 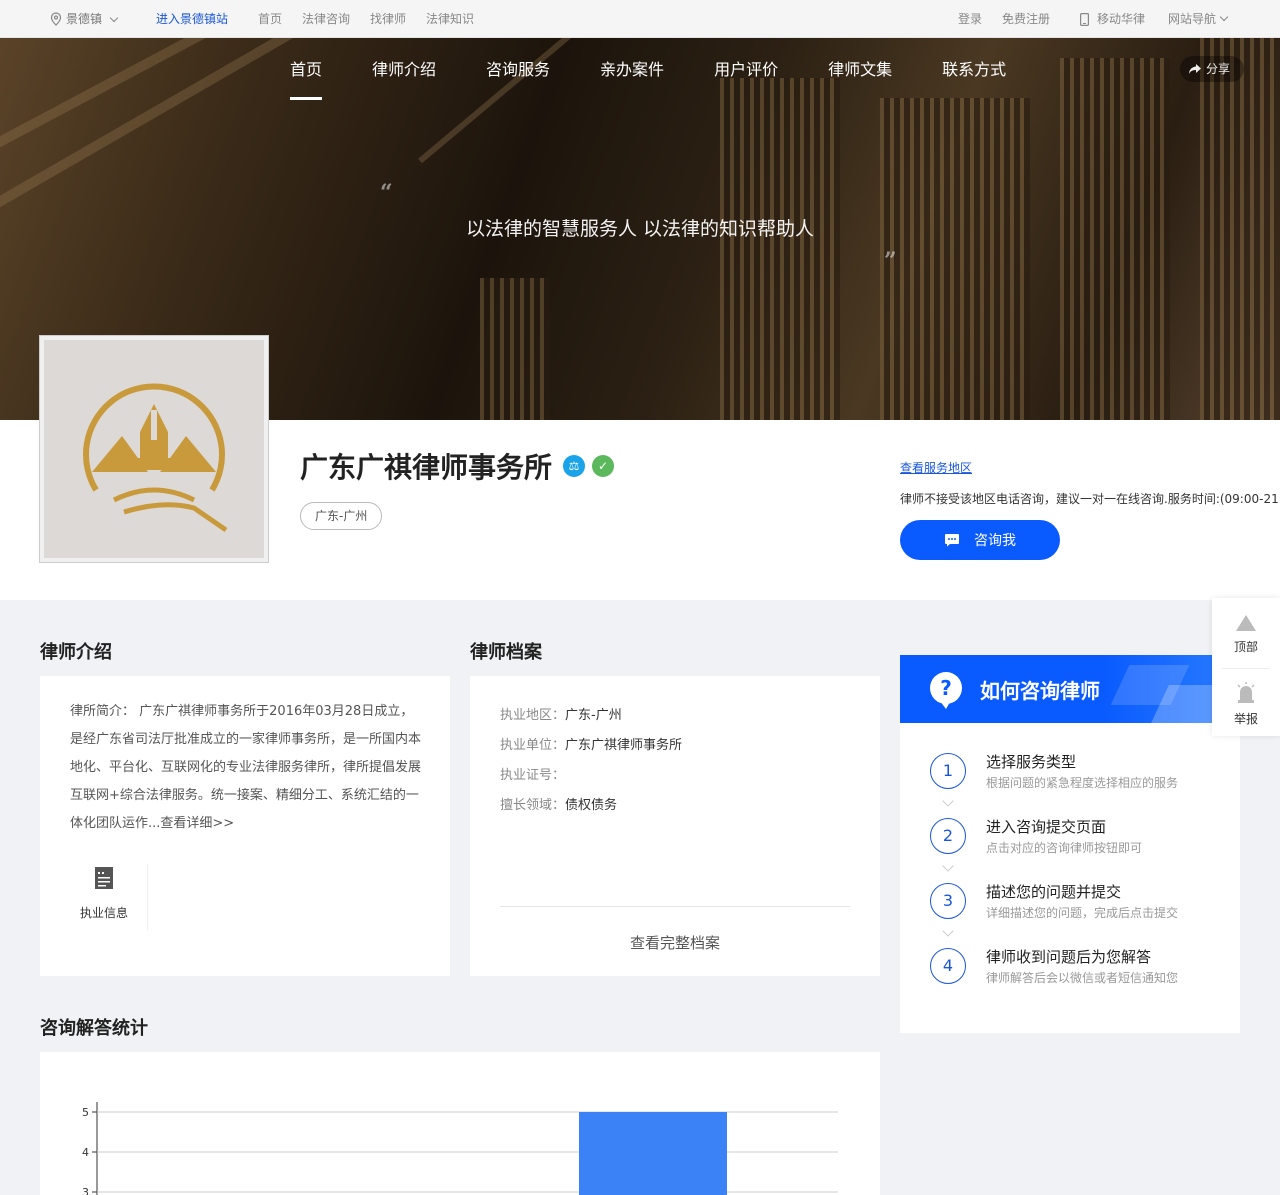 I want to click on share-label: 分享, so click(x=1218, y=69).